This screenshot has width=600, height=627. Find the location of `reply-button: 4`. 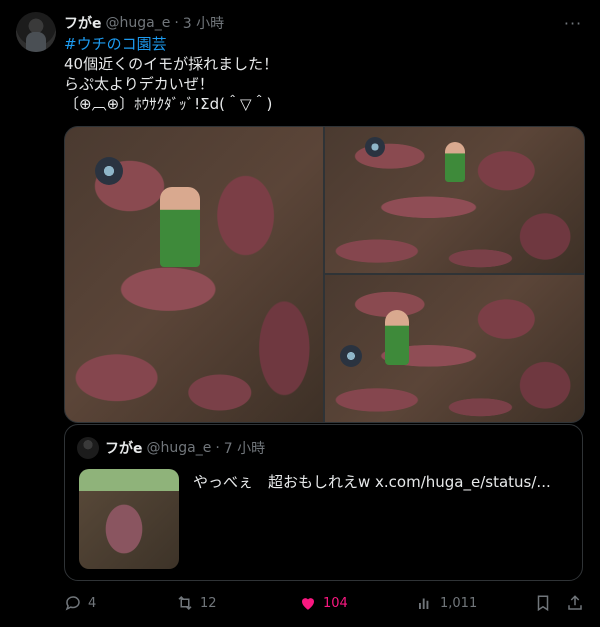

reply-button: 4 is located at coordinates (80, 603).